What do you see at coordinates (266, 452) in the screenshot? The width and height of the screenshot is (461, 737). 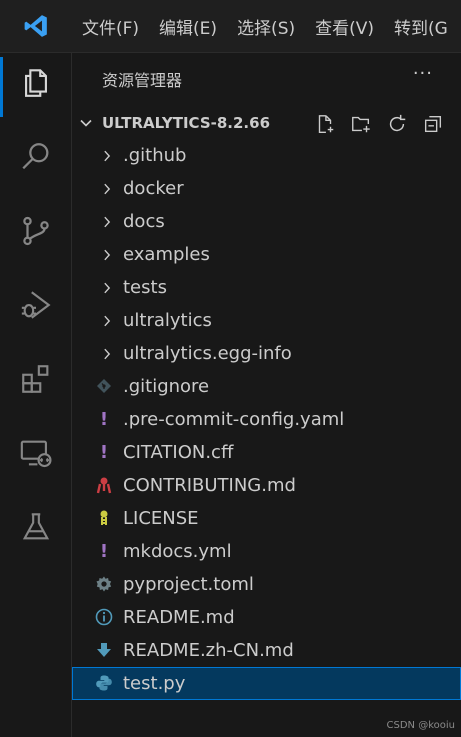 I see `tree-file-citation: ! CITATION.cff` at bounding box center [266, 452].